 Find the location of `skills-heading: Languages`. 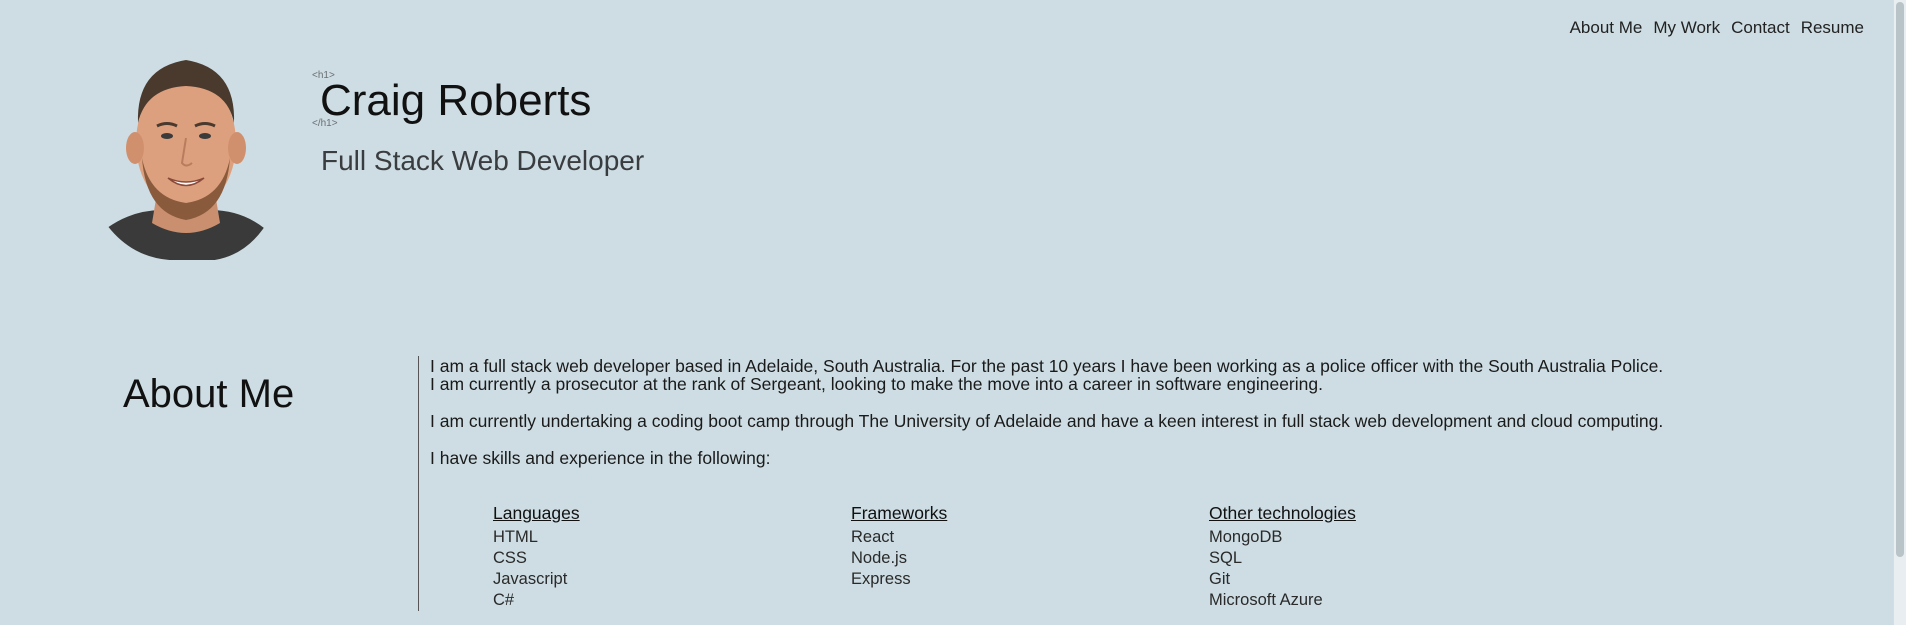

skills-heading: Languages is located at coordinates (536, 513).